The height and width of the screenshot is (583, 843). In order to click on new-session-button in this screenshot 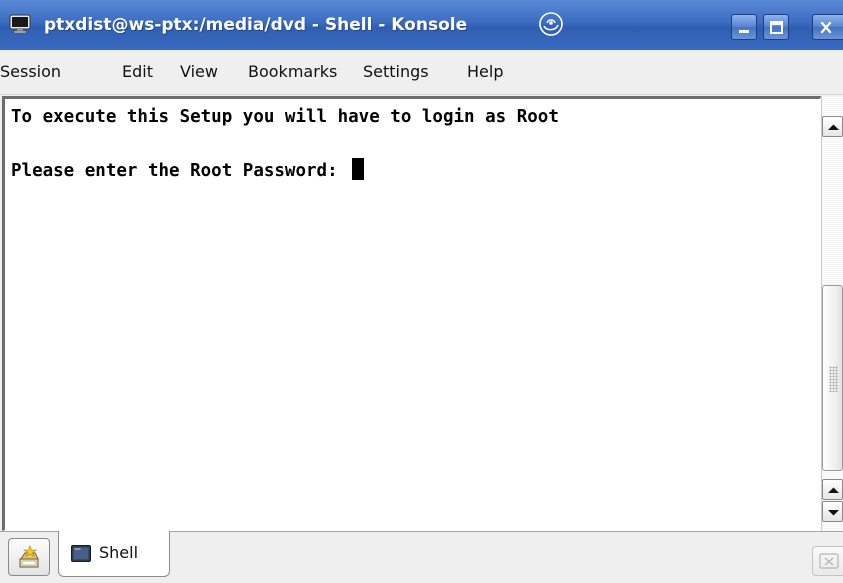, I will do `click(29, 557)`.